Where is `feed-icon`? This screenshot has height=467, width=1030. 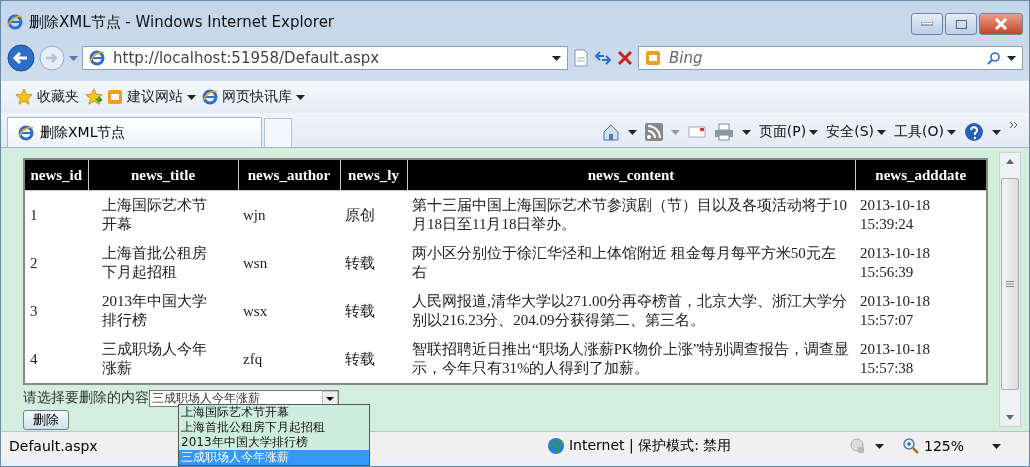
feed-icon is located at coordinates (653, 132).